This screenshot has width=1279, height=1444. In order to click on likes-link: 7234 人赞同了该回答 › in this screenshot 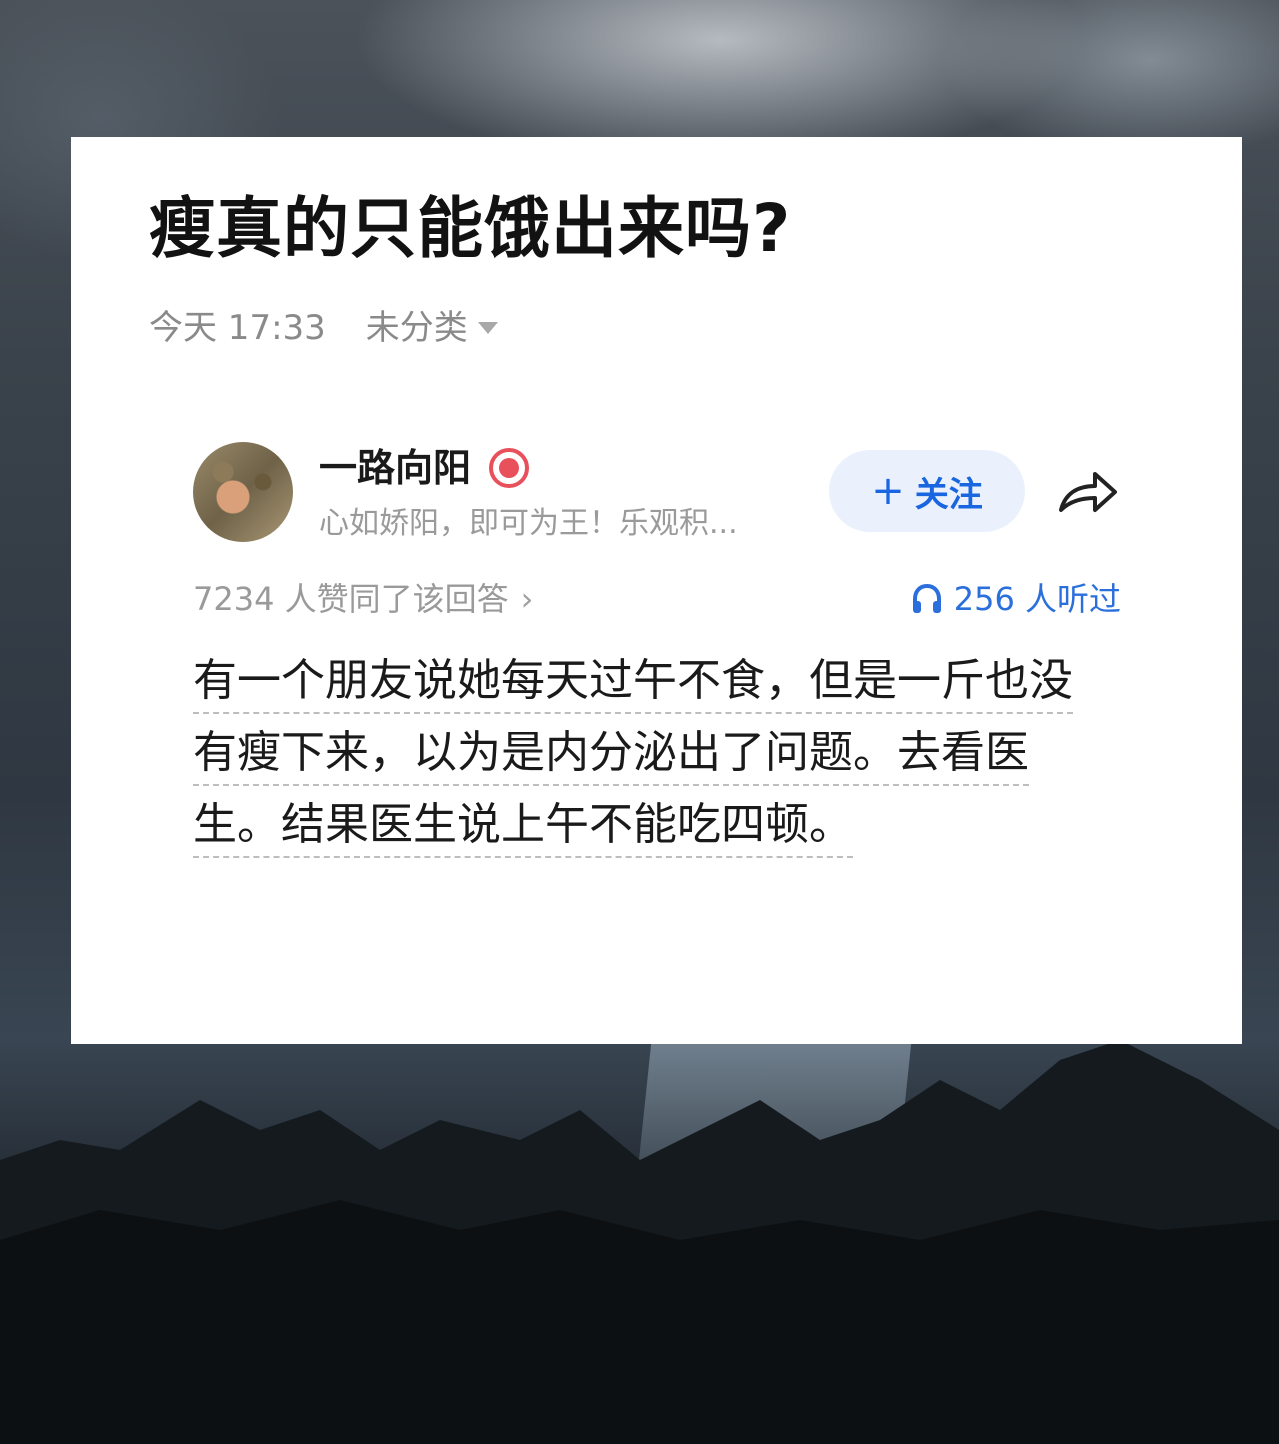, I will do `click(363, 599)`.